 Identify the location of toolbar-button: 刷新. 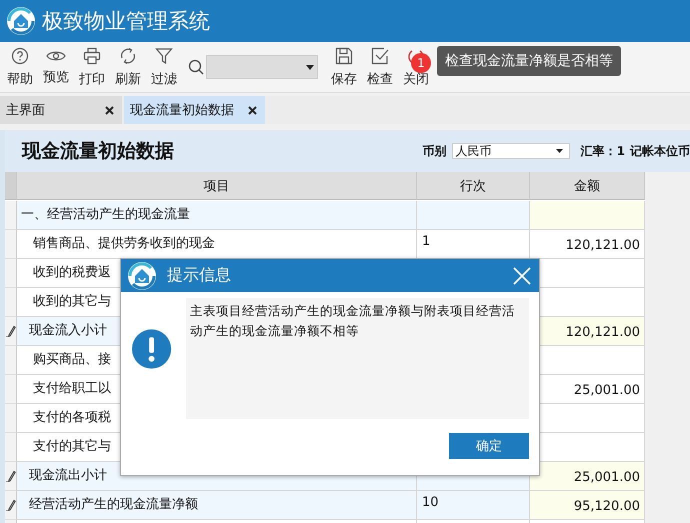
(128, 67).